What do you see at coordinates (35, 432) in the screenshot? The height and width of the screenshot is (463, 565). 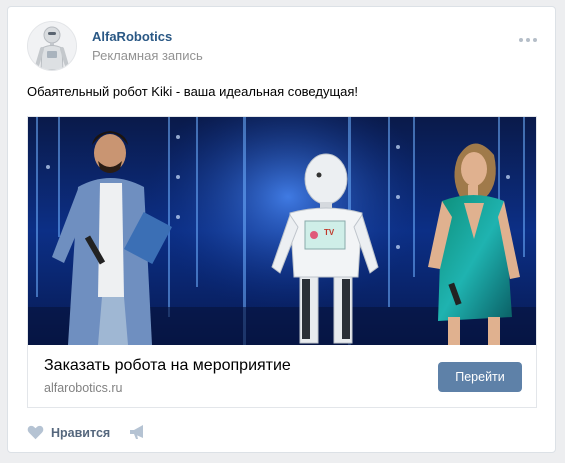 I see `heart-icon` at bounding box center [35, 432].